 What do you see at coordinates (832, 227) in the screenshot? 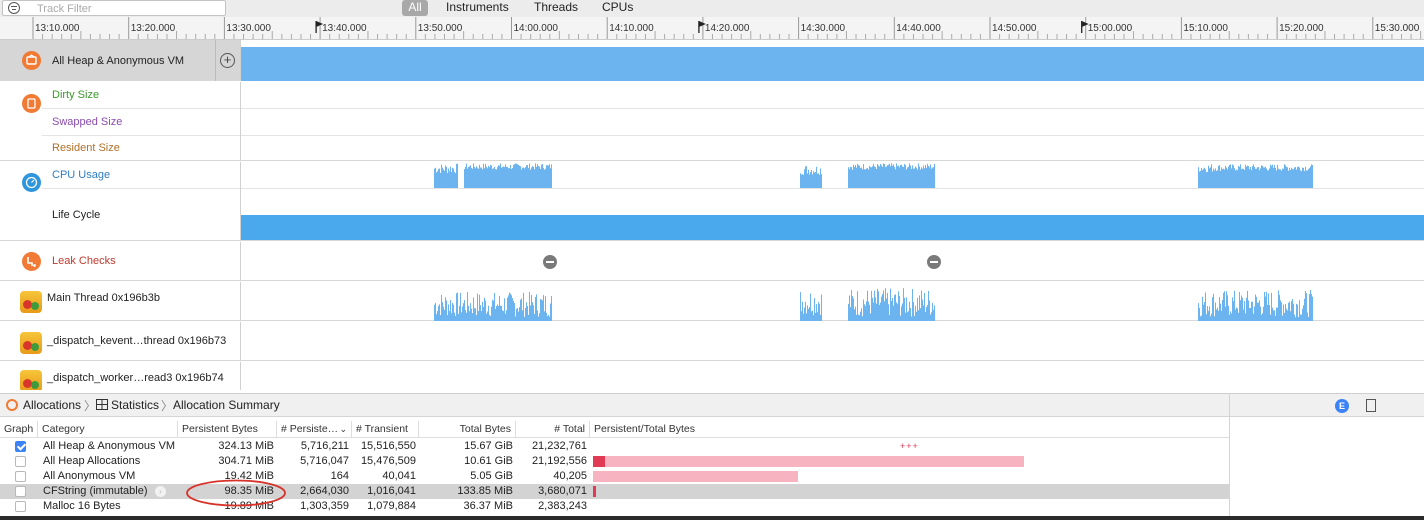
I see `life-cycle-bar` at bounding box center [832, 227].